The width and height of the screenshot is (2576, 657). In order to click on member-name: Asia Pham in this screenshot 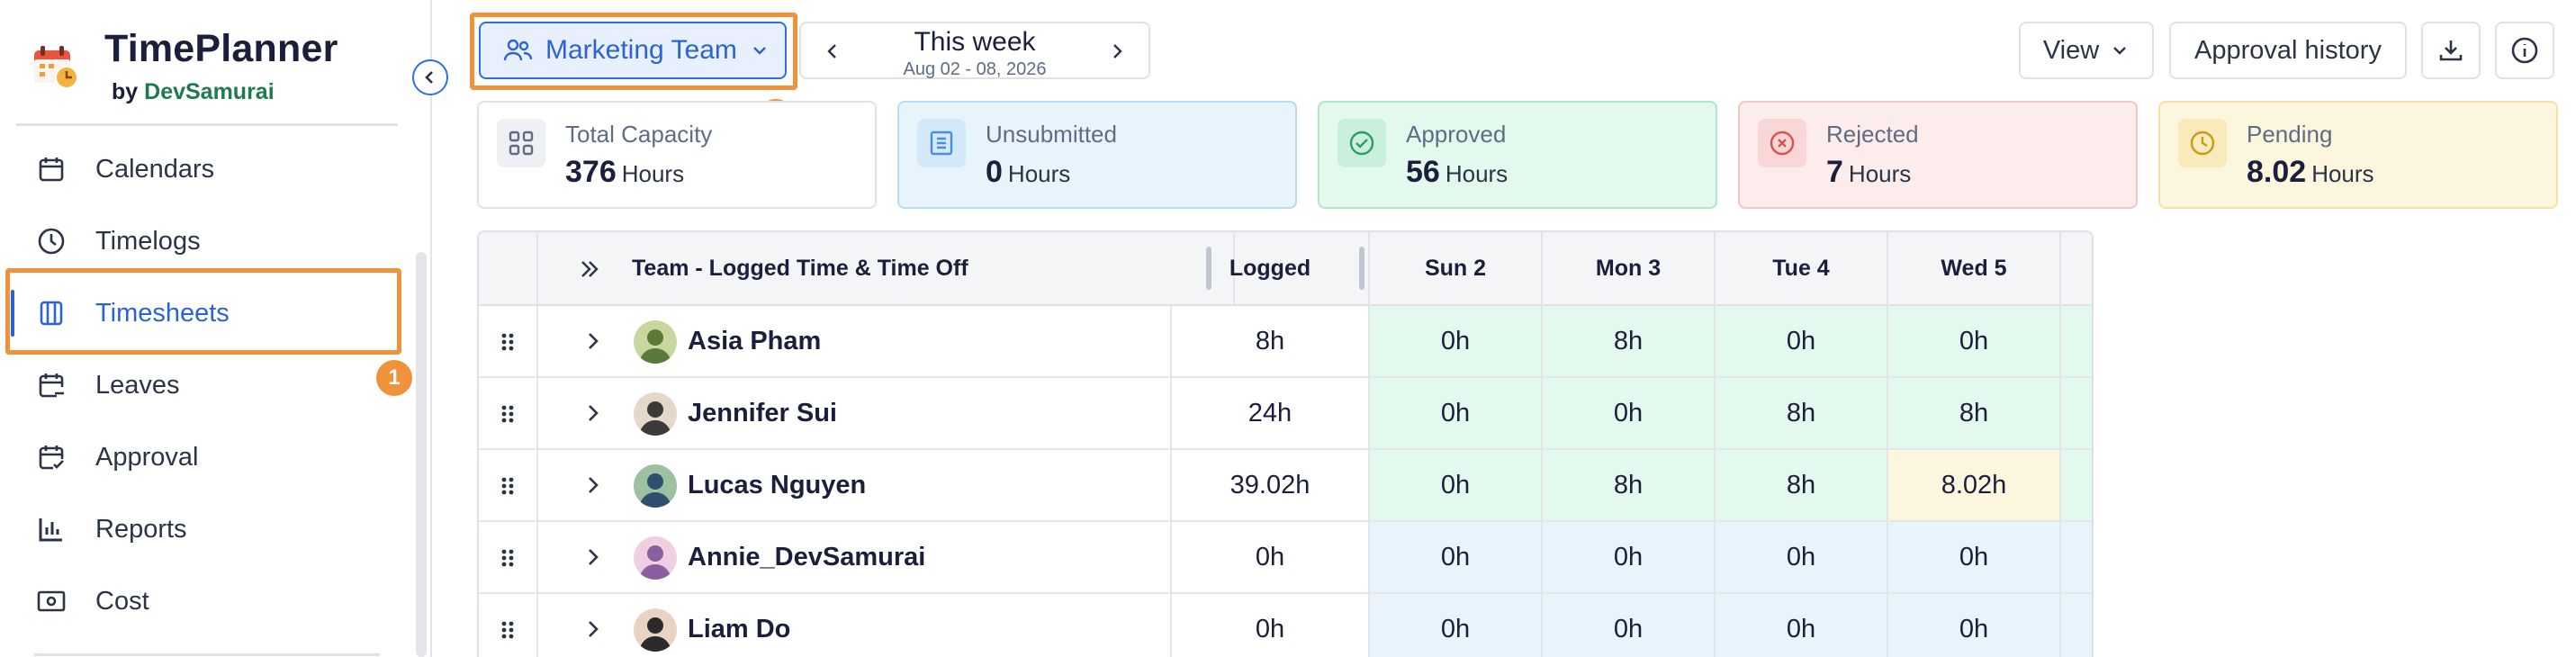, I will do `click(754, 341)`.